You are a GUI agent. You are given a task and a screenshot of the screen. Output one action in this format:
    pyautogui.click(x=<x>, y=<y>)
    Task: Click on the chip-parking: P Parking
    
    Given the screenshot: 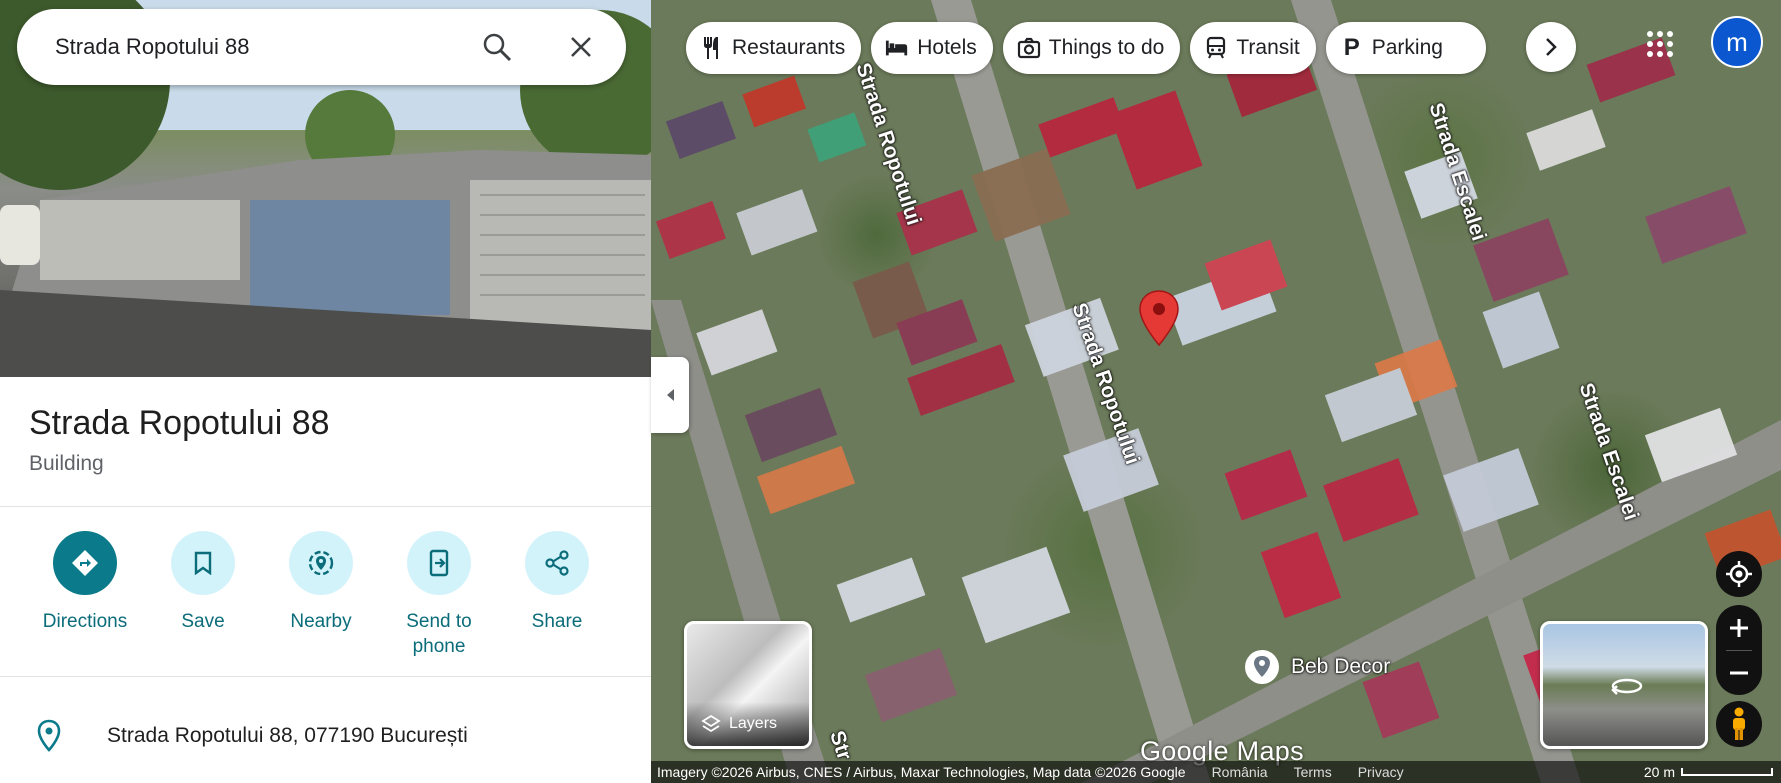 What is the action you would take?
    pyautogui.click(x=1405, y=48)
    